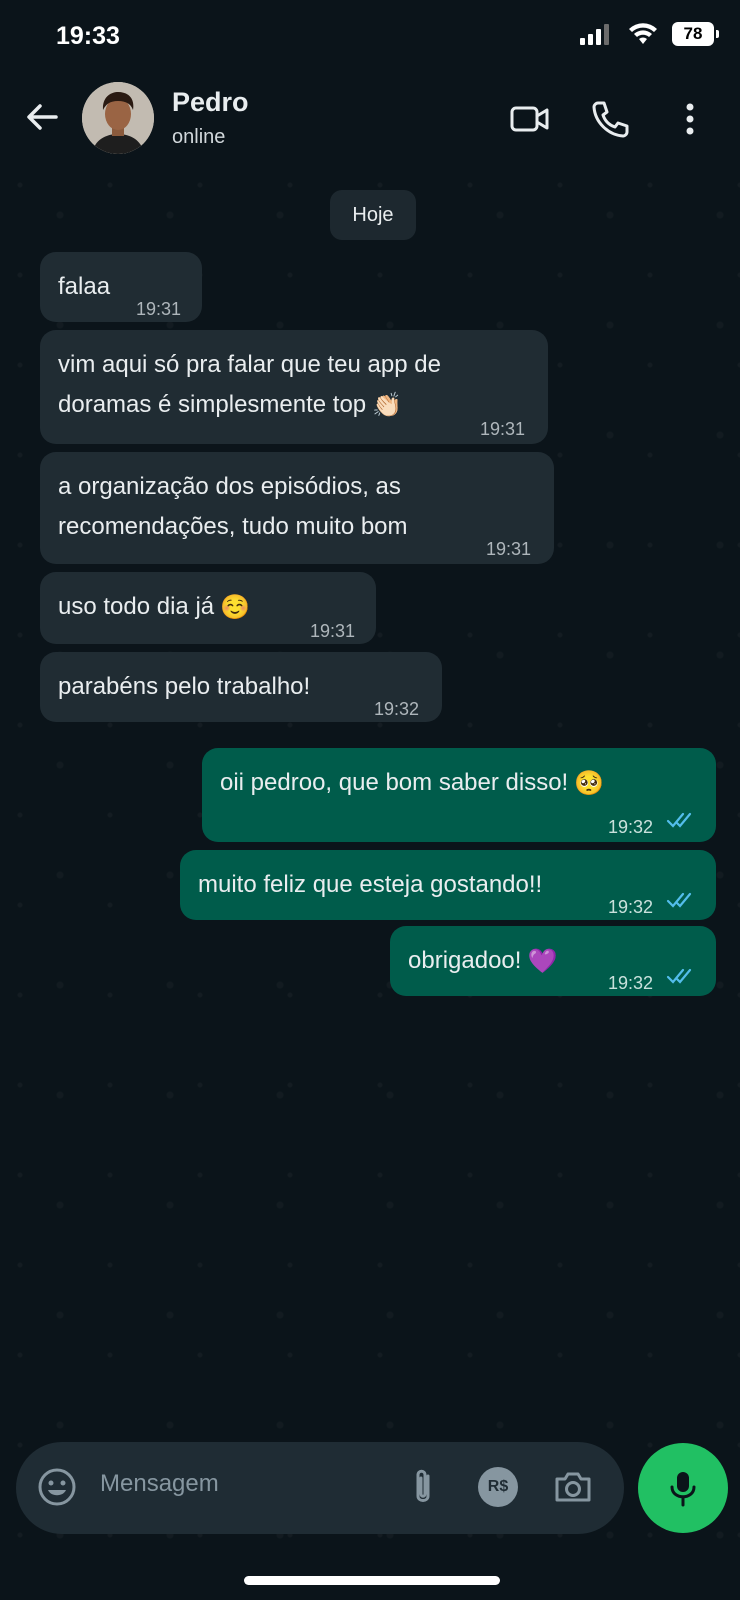 Image resolution: width=740 pixels, height=1600 pixels. I want to click on message-input: Mensagem, so click(159, 1484).